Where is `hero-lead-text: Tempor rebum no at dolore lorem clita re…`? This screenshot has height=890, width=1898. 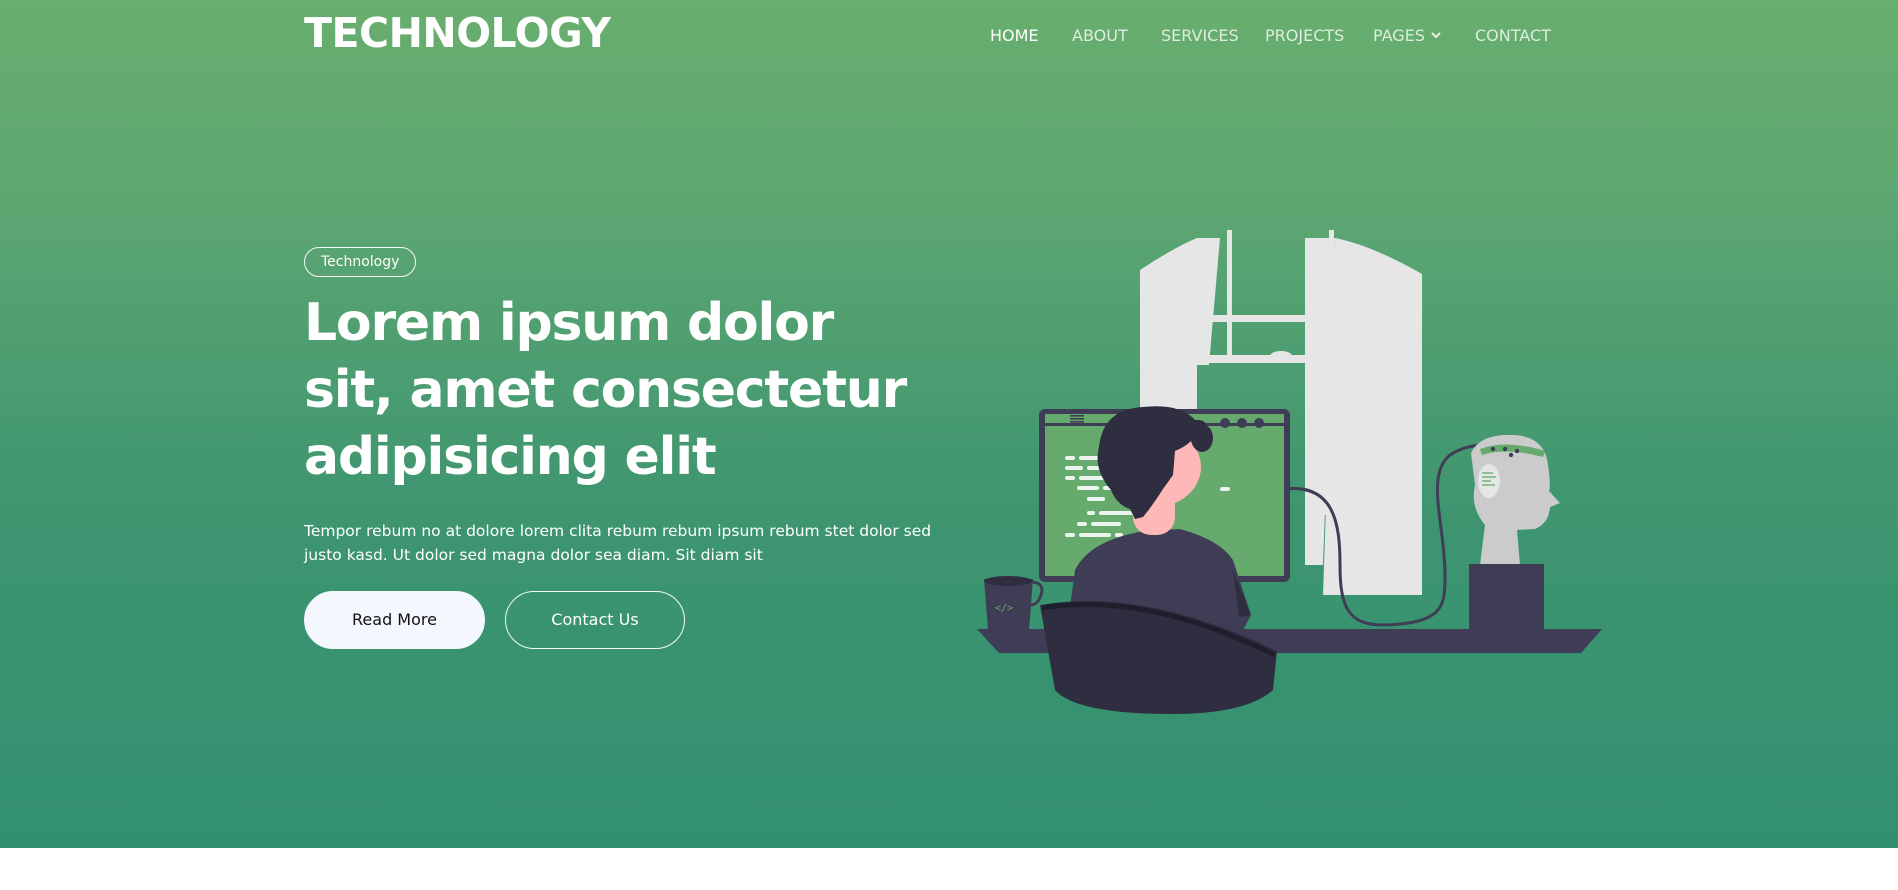
hero-lead-text: Tempor rebum no at dolore lorem clita re… is located at coordinates (620, 543).